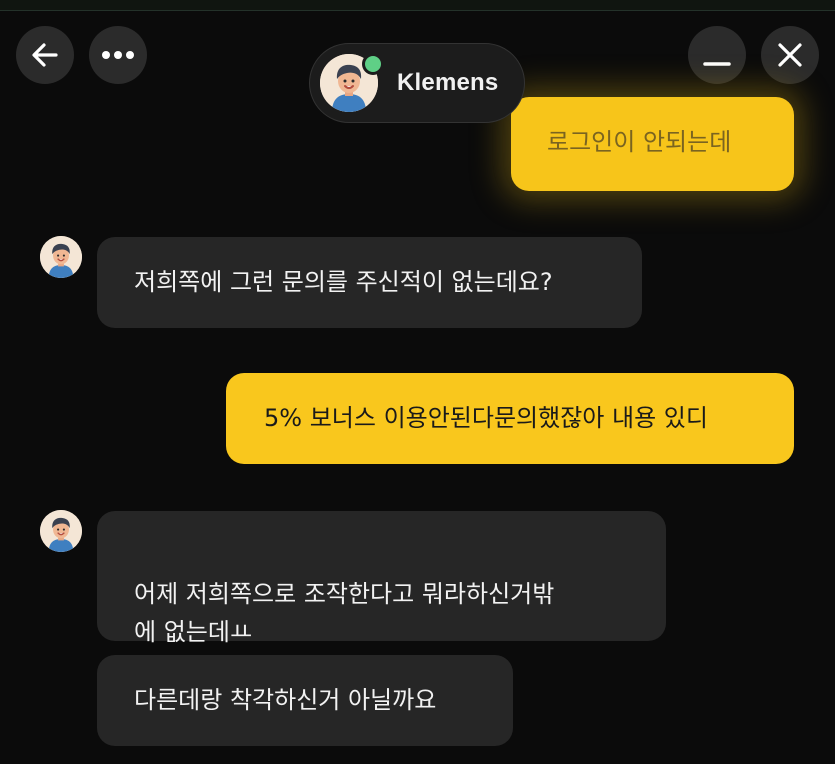 The width and height of the screenshot is (835, 764). I want to click on back-button, so click(45, 55).